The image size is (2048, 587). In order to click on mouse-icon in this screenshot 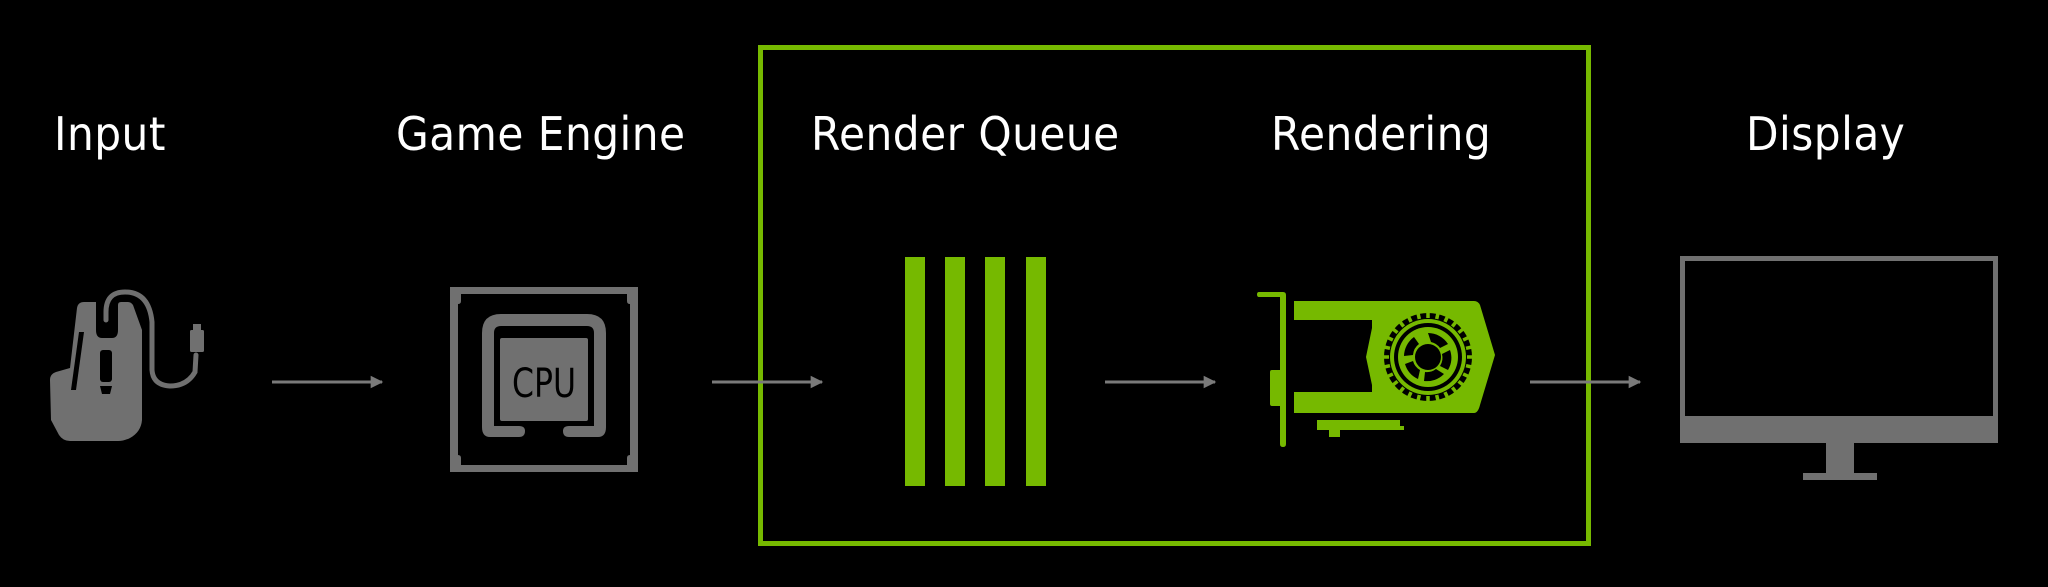, I will do `click(127, 365)`.